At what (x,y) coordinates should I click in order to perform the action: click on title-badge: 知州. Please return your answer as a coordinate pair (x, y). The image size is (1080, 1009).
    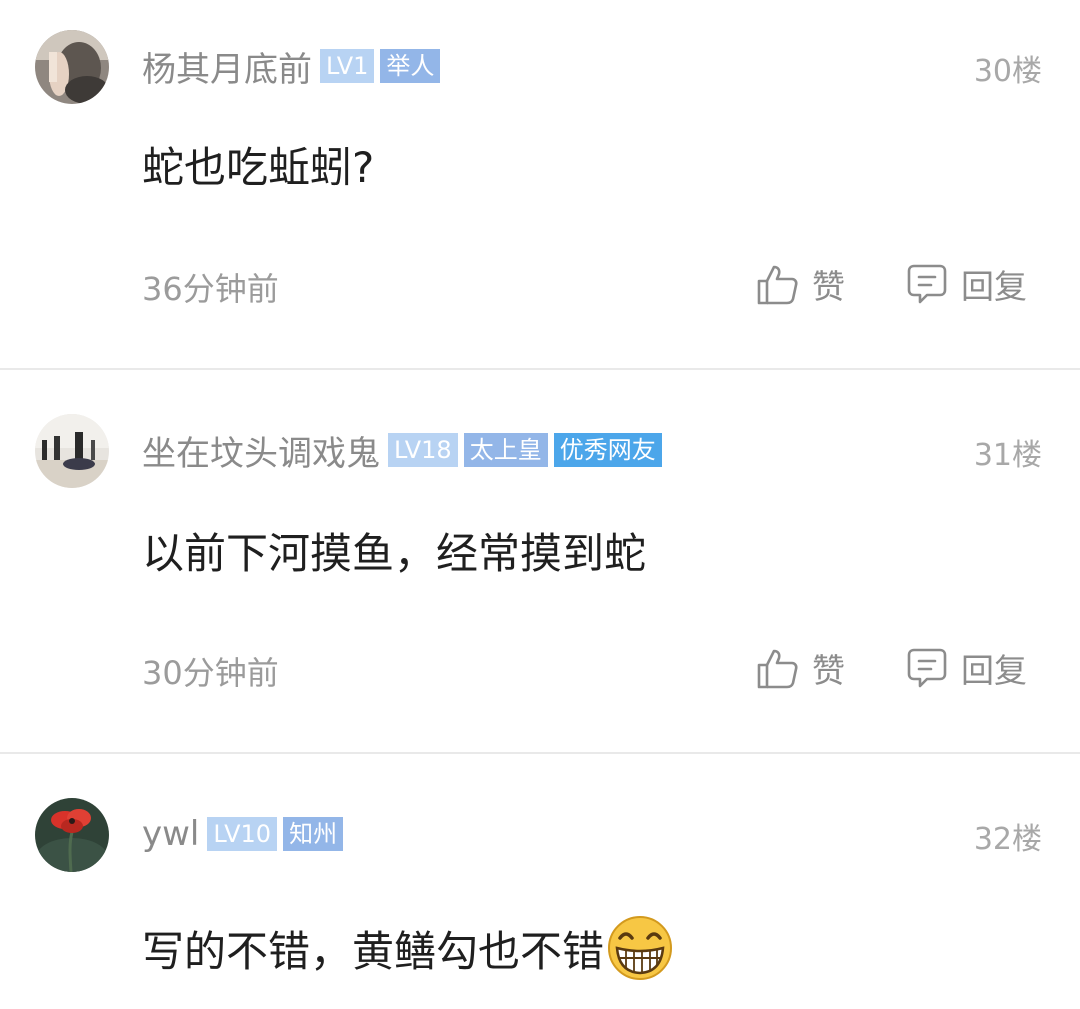
    Looking at the image, I should click on (313, 834).